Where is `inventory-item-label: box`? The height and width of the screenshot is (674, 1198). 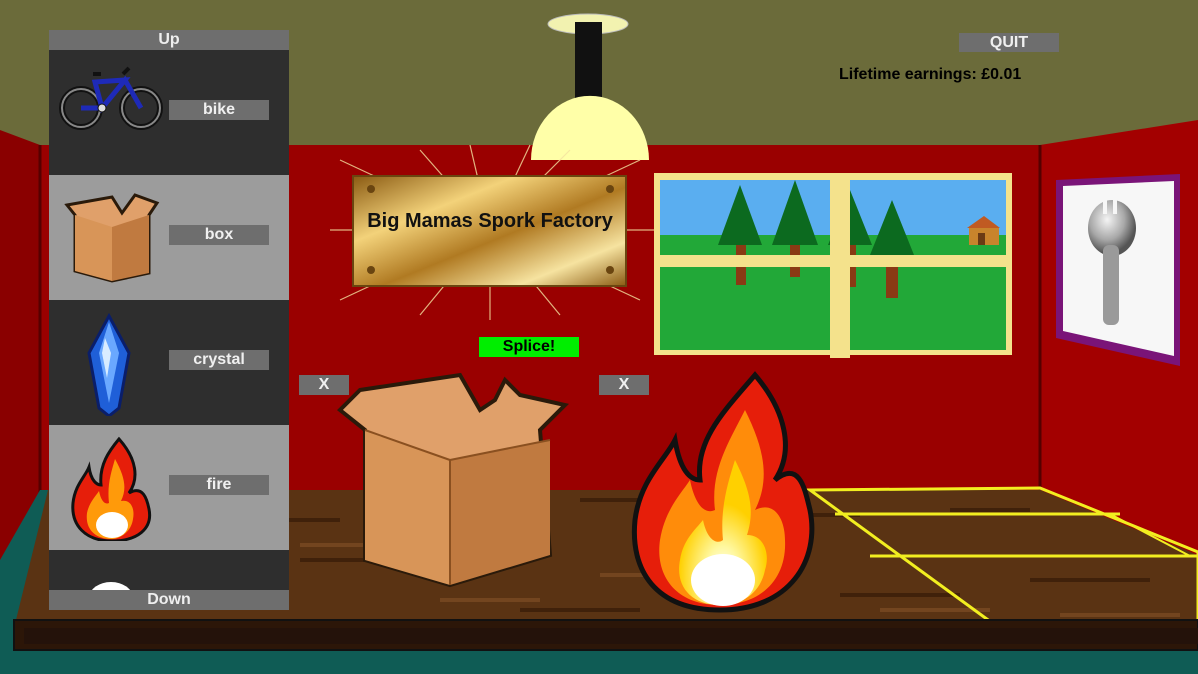
inventory-item-label: box is located at coordinates (219, 235).